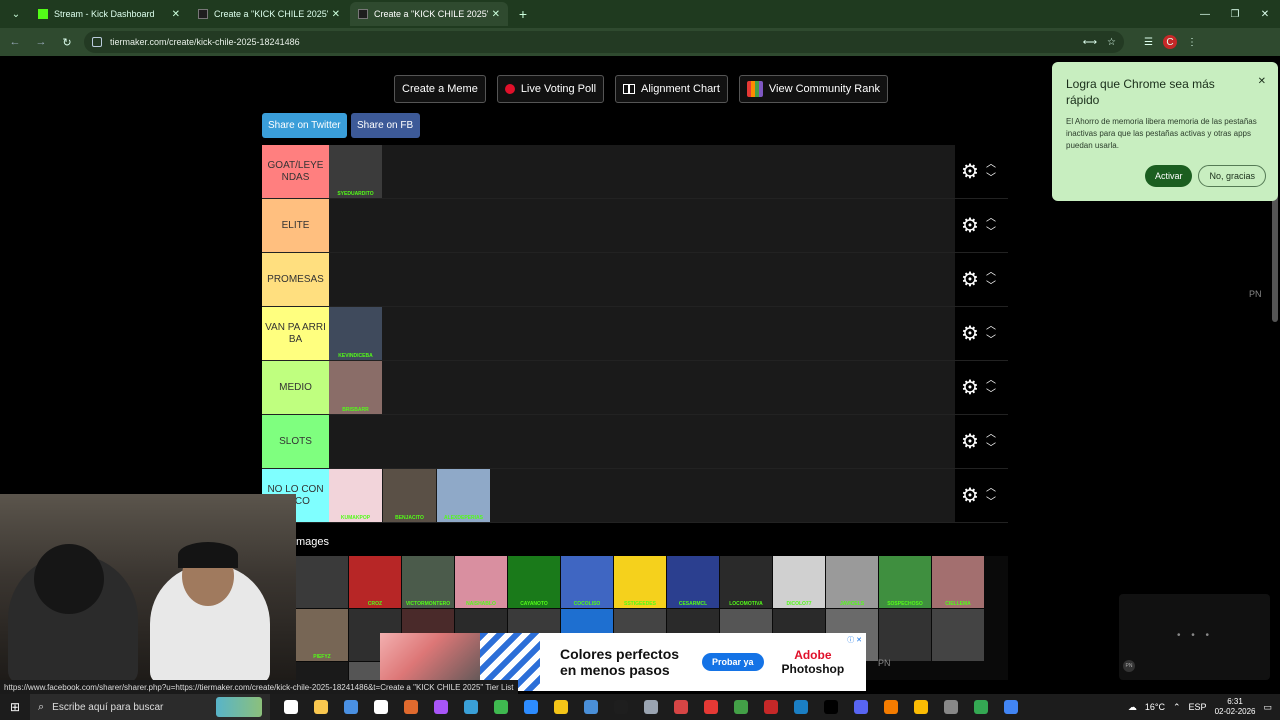 Image resolution: width=1280 pixels, height=720 pixels. What do you see at coordinates (1192, 42) in the screenshot?
I see `menu-icon: ⋮` at bounding box center [1192, 42].